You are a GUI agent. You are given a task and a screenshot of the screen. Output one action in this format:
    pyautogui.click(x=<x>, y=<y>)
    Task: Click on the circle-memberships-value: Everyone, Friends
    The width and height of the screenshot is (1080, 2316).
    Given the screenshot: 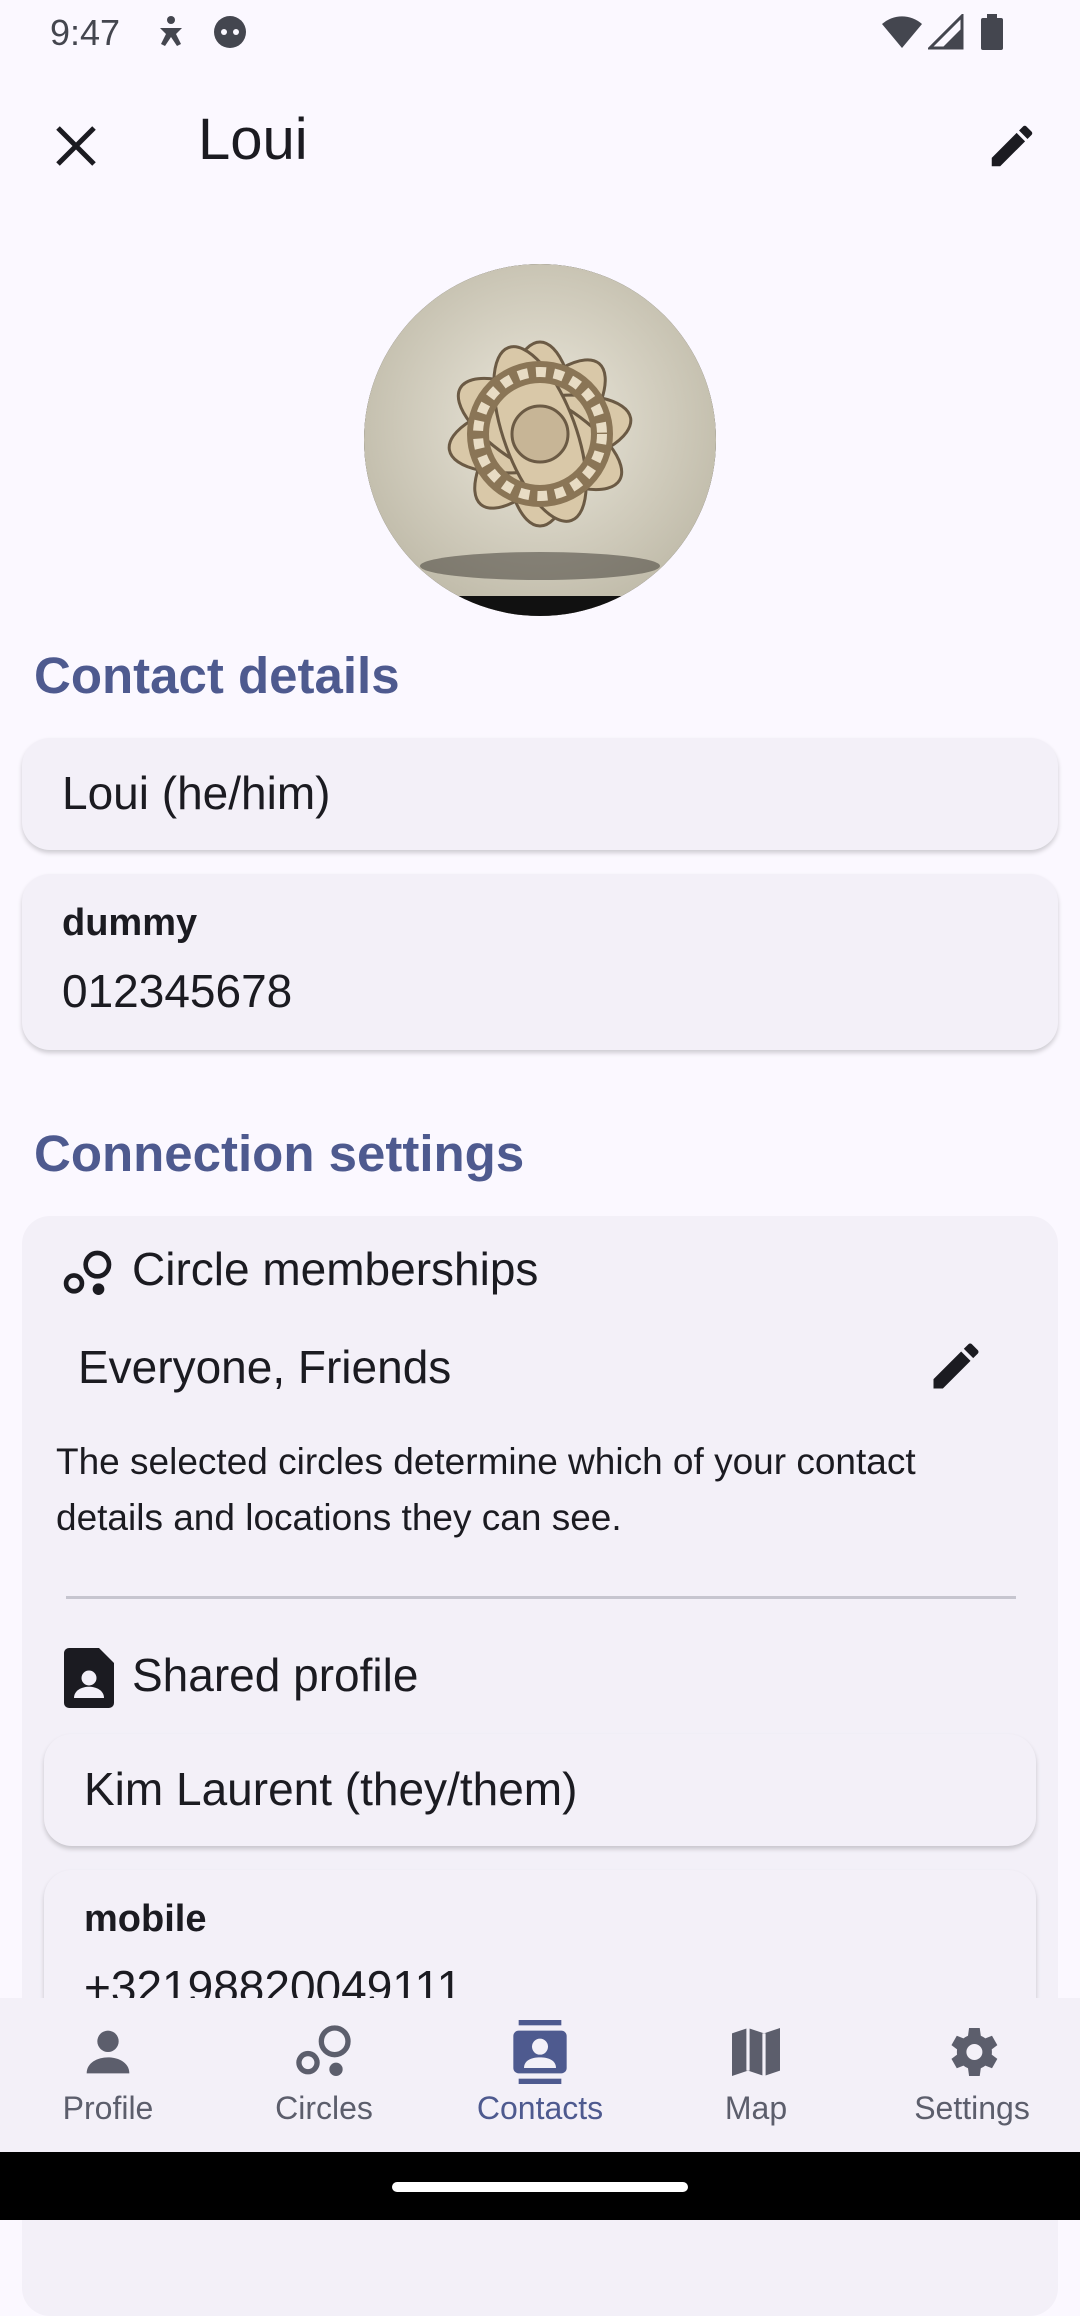 What is the action you would take?
    pyautogui.click(x=265, y=1367)
    